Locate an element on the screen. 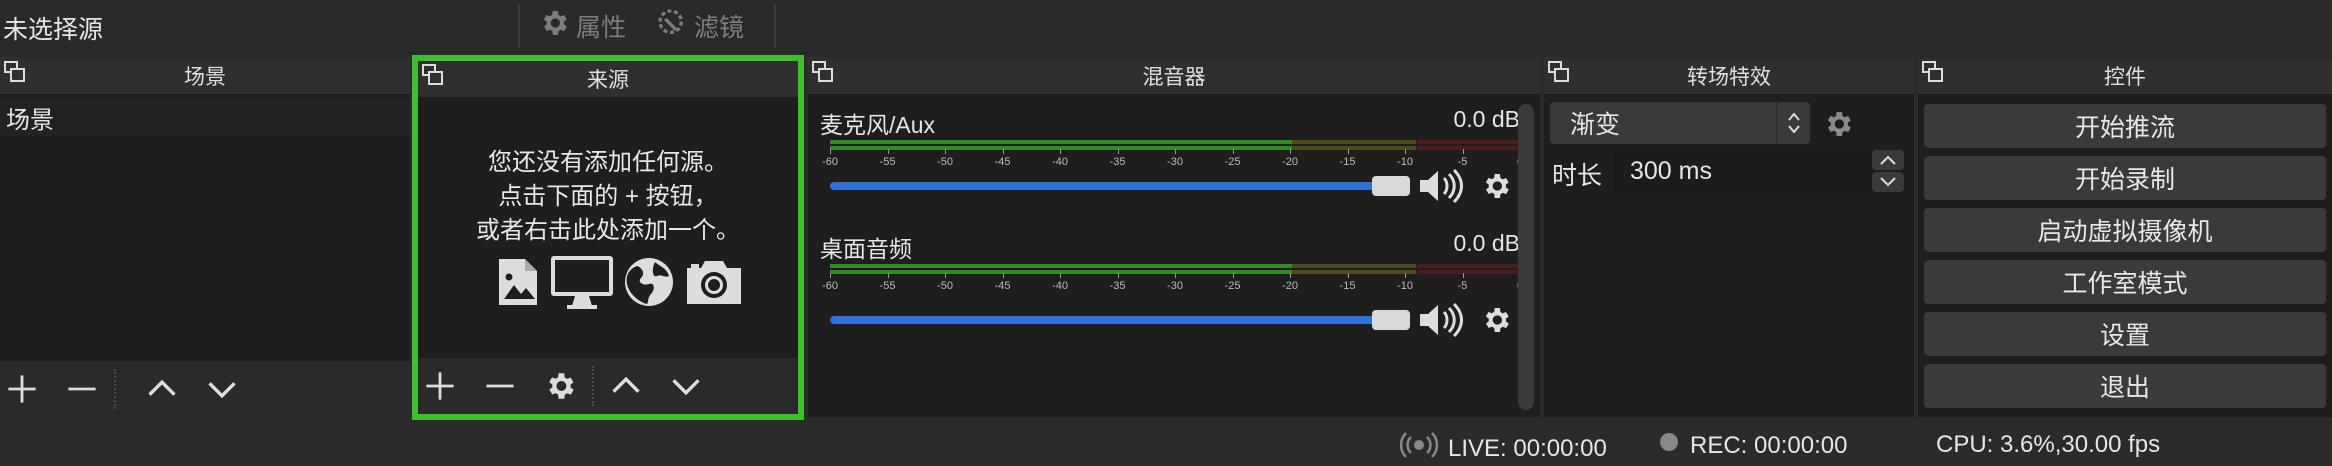 The width and height of the screenshot is (2332, 466). filter-icon is located at coordinates (672, 26).